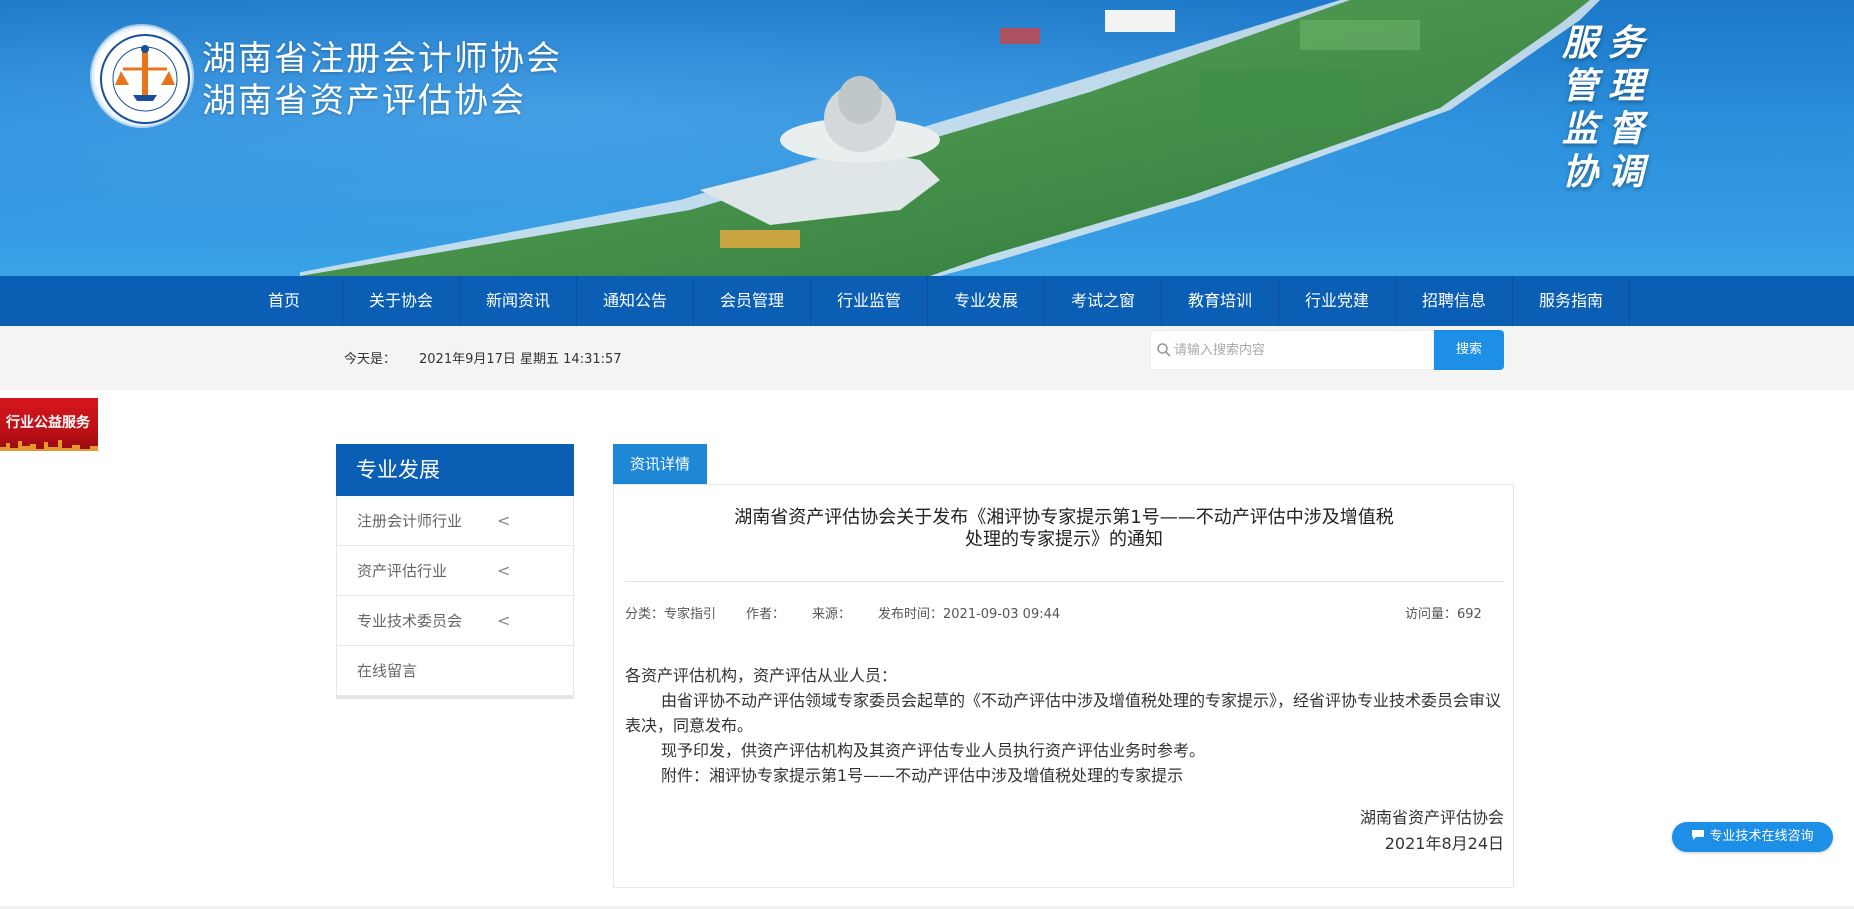  Describe the element at coordinates (401, 301) in the screenshot. I see `nav-item-about: 关于协会` at that location.